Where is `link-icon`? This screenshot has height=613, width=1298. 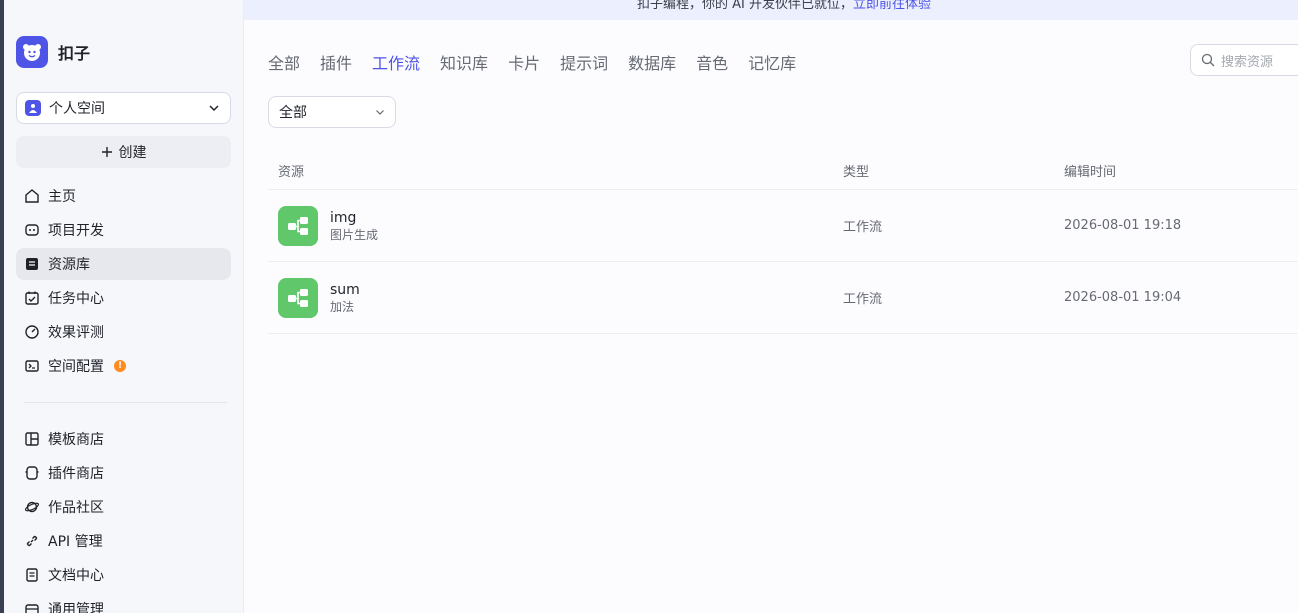 link-icon is located at coordinates (32, 541).